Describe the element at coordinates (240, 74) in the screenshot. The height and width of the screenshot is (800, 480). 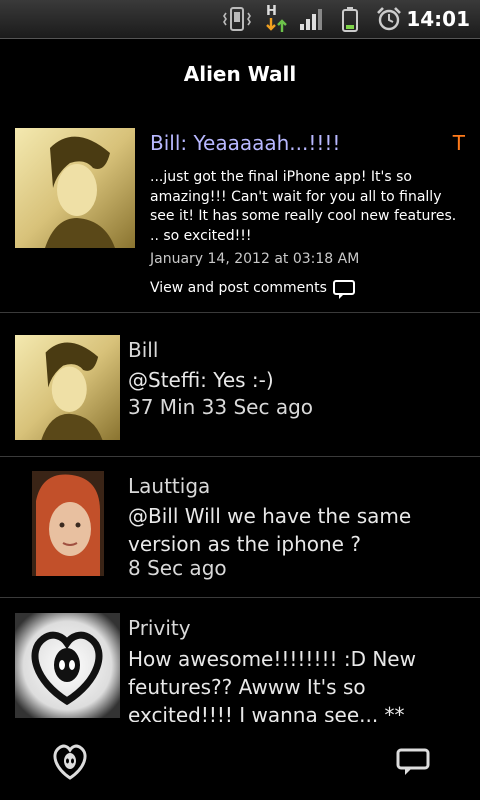
I see `page-title: Alien Wall` at that location.